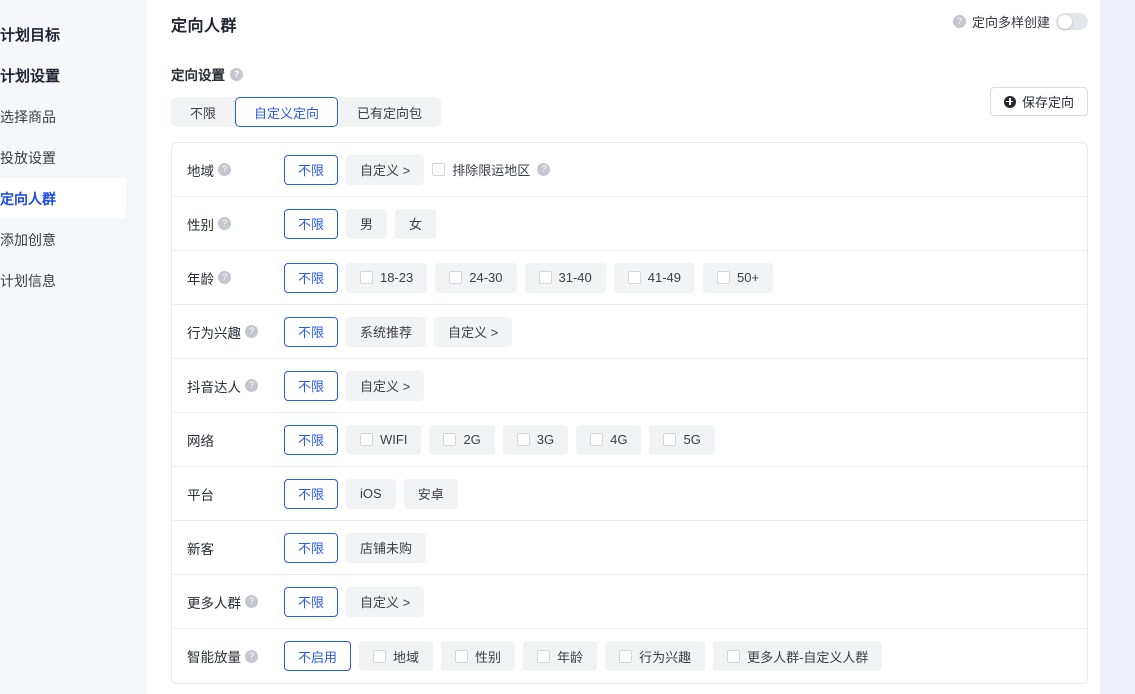  Describe the element at coordinates (389, 112) in the screenshot. I see `tab-2: 已有定向包` at that location.